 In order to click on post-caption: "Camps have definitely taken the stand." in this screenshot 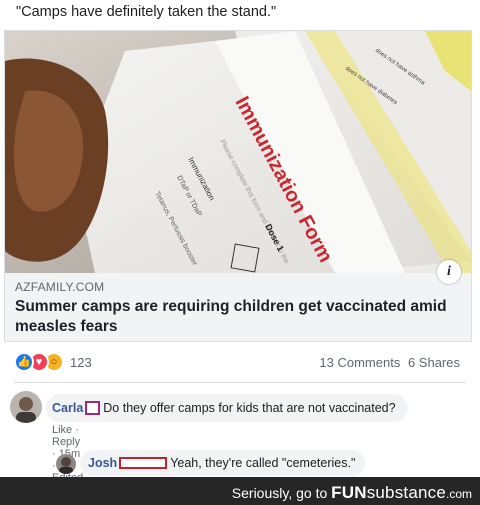, I will do `click(146, 12)`.